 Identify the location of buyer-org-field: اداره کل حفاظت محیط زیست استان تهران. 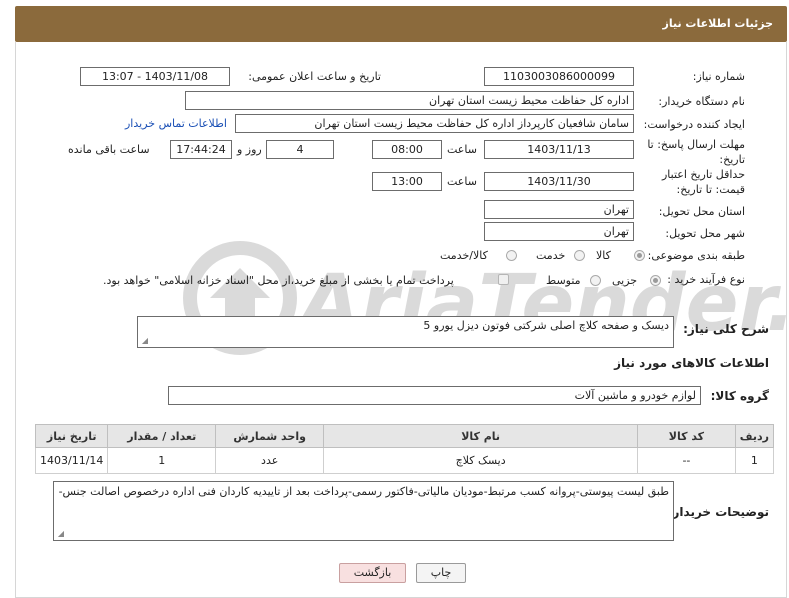
(409, 100).